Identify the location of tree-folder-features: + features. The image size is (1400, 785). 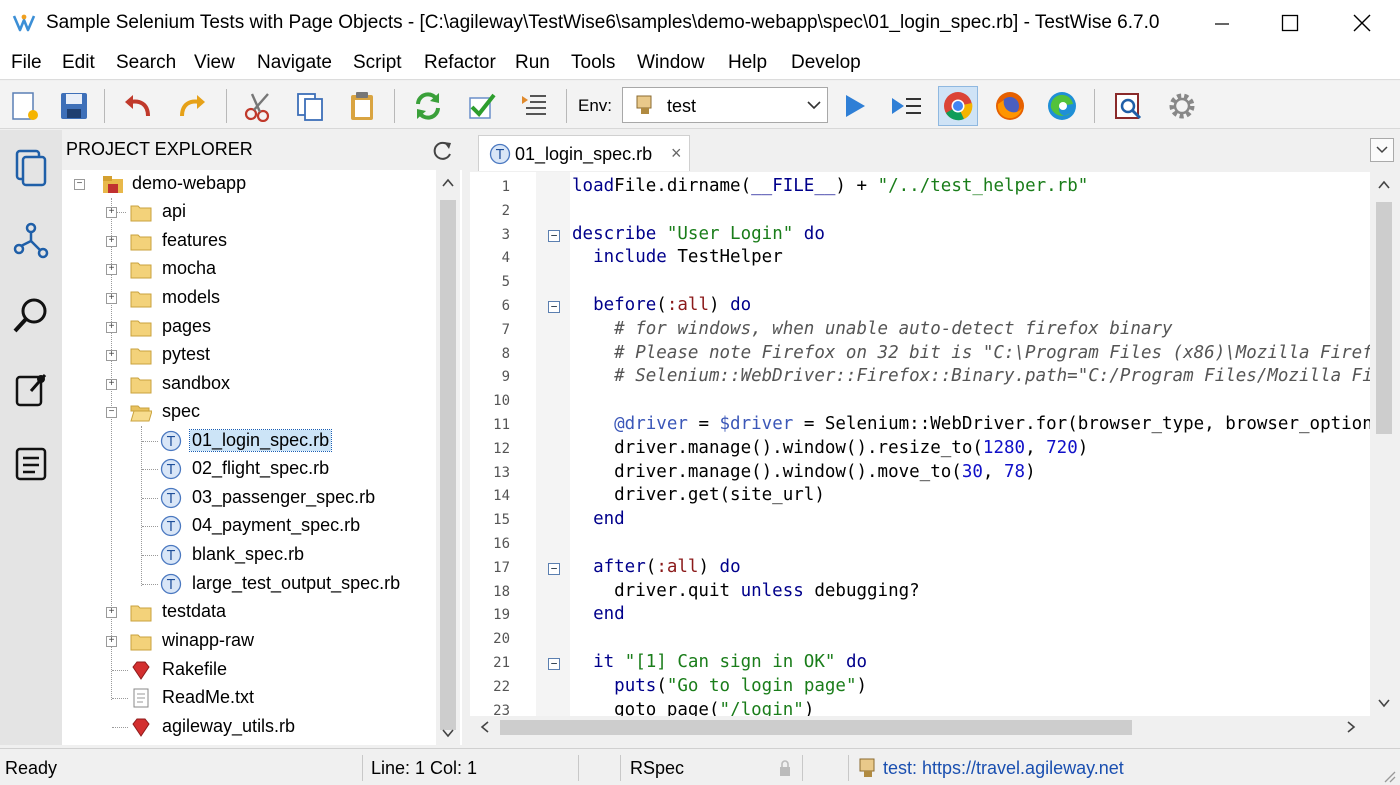
(247, 241).